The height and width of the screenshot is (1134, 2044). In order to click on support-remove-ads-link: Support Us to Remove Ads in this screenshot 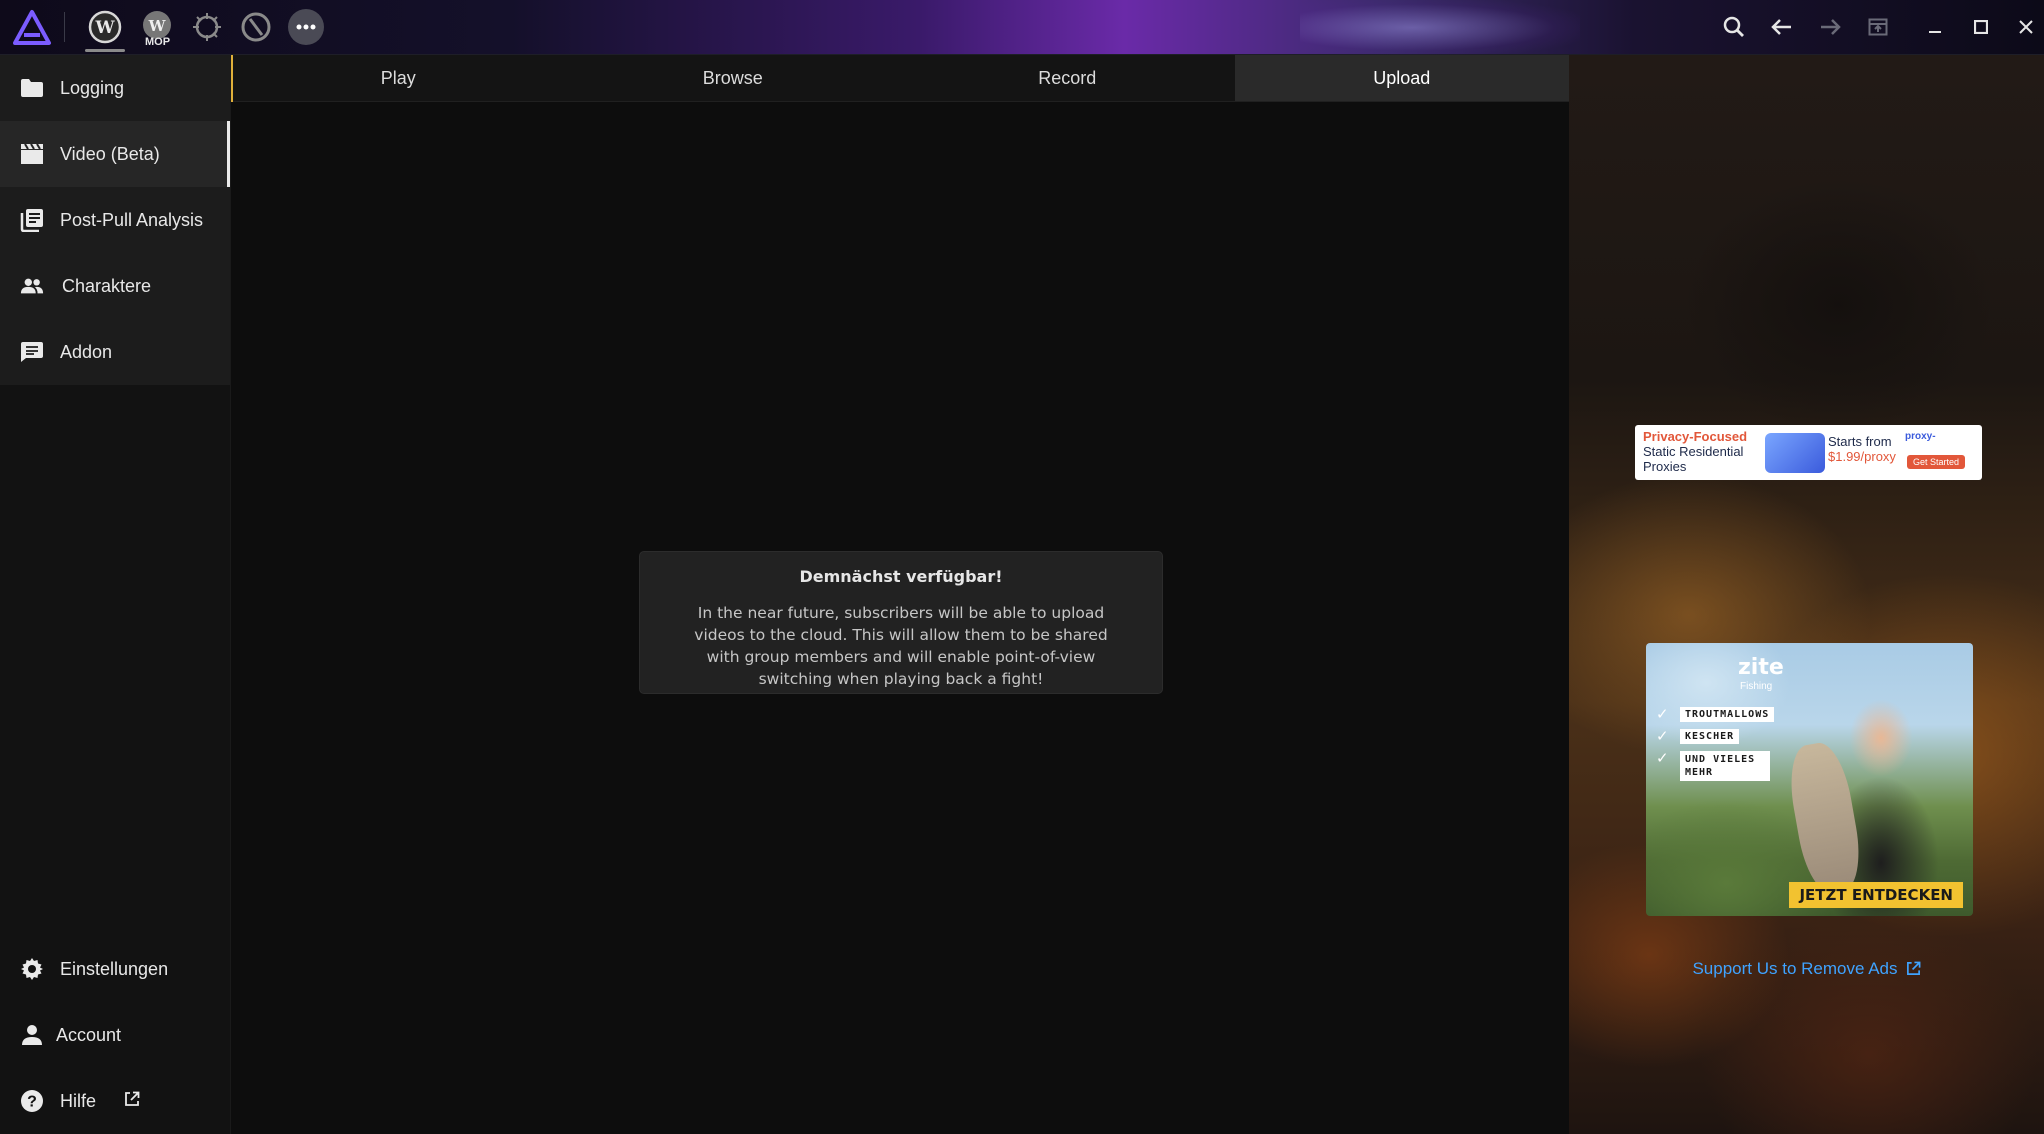, I will do `click(1806, 970)`.